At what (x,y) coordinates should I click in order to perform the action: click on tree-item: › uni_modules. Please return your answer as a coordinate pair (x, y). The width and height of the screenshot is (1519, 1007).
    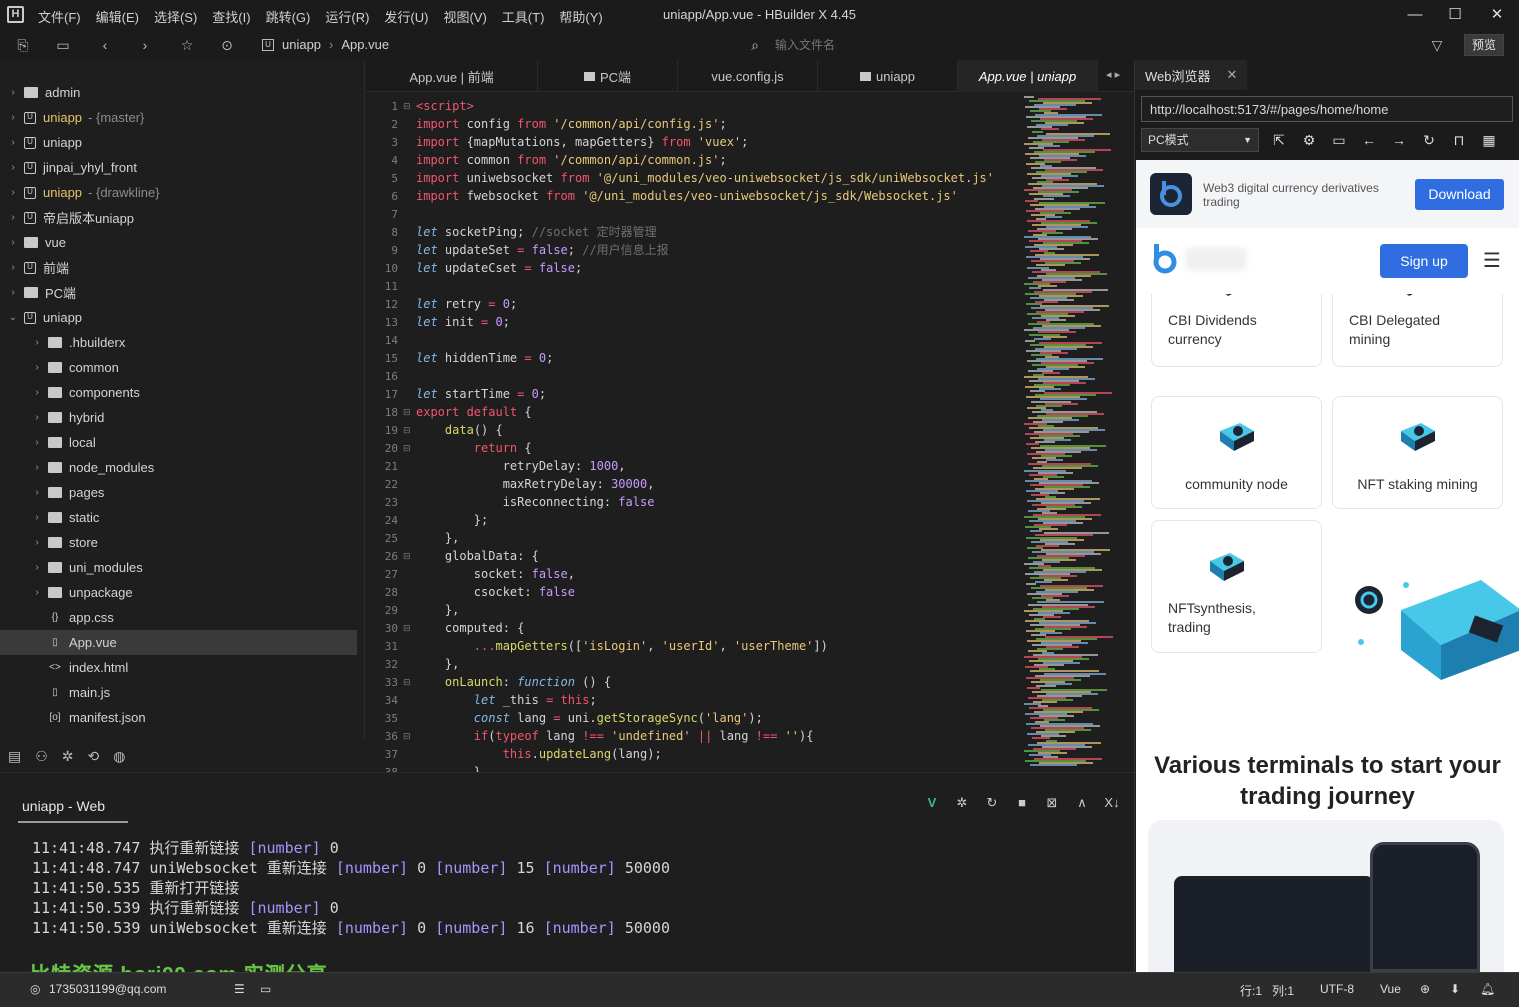
    Looking at the image, I should click on (178, 567).